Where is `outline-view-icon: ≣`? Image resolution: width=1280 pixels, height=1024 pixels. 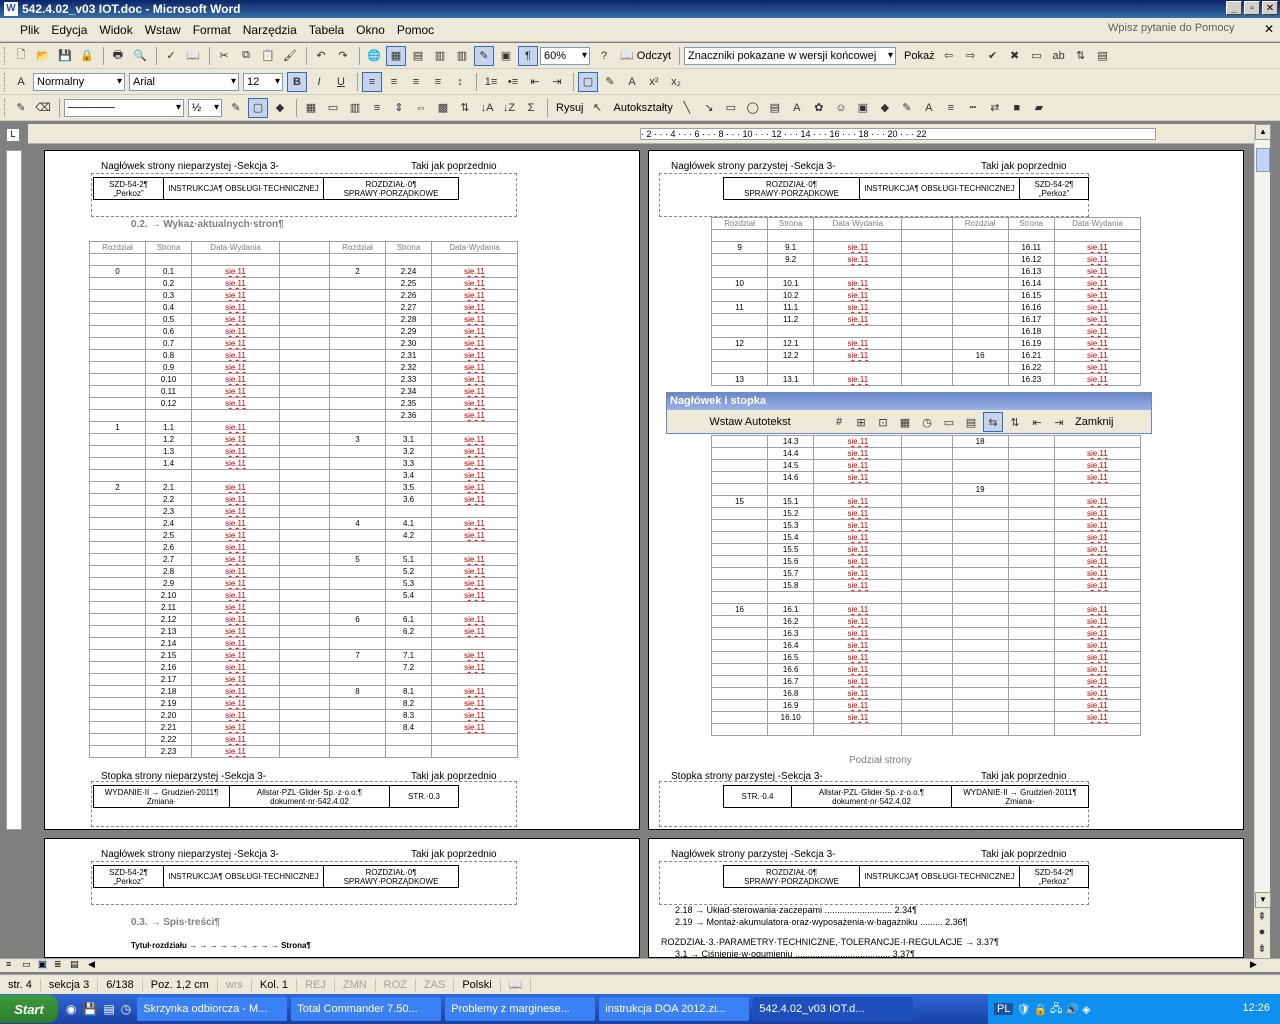
outline-view-icon: ≣ is located at coordinates (58, 964).